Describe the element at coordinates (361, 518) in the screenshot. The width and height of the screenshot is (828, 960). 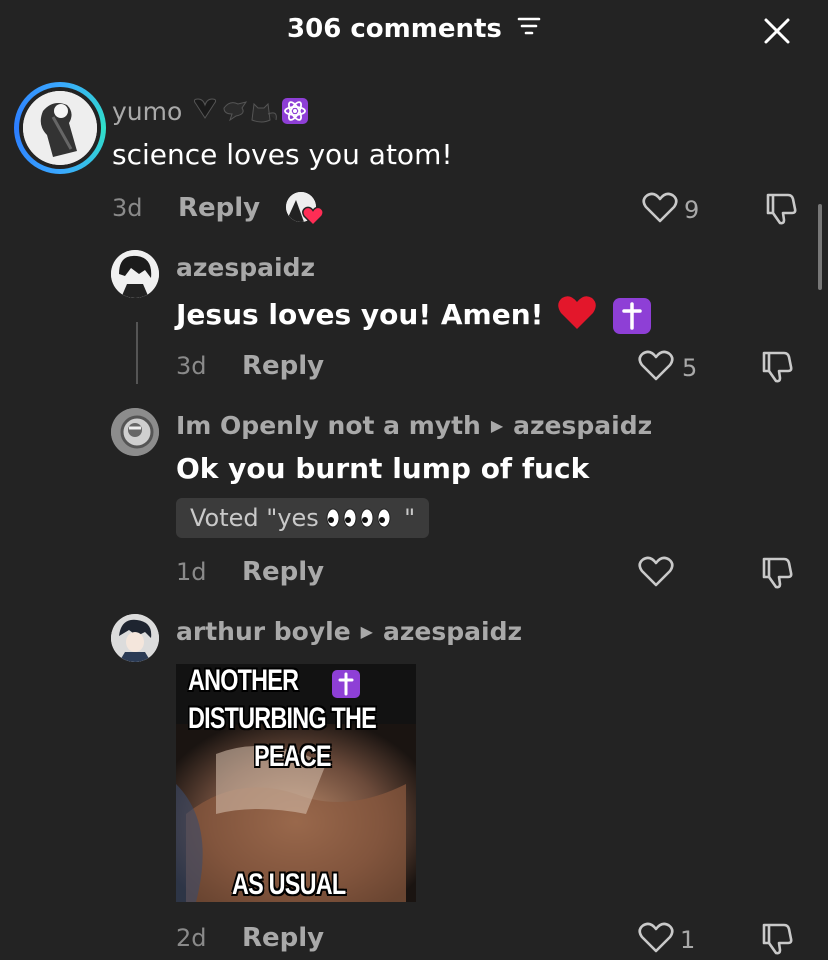
I see `eyes-emoji-icons` at that location.